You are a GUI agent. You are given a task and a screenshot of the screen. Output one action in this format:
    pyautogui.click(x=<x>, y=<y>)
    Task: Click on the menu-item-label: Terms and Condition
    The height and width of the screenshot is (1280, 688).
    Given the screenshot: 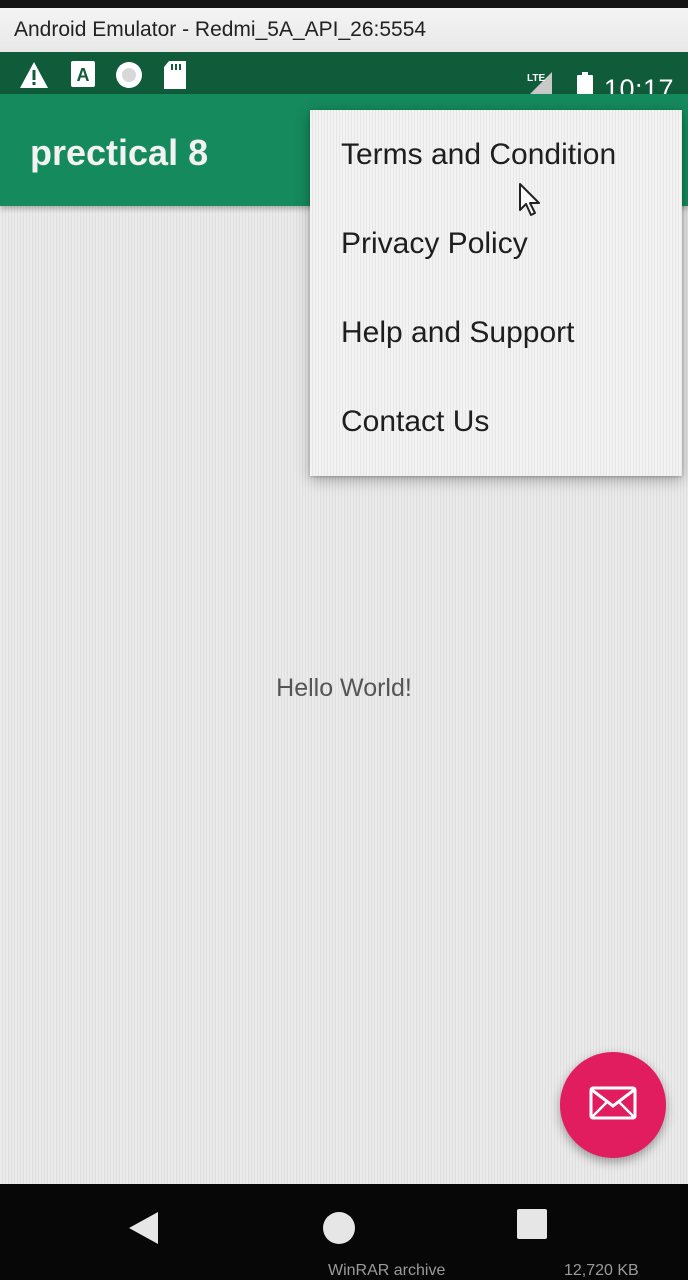 What is the action you would take?
    pyautogui.click(x=479, y=154)
    